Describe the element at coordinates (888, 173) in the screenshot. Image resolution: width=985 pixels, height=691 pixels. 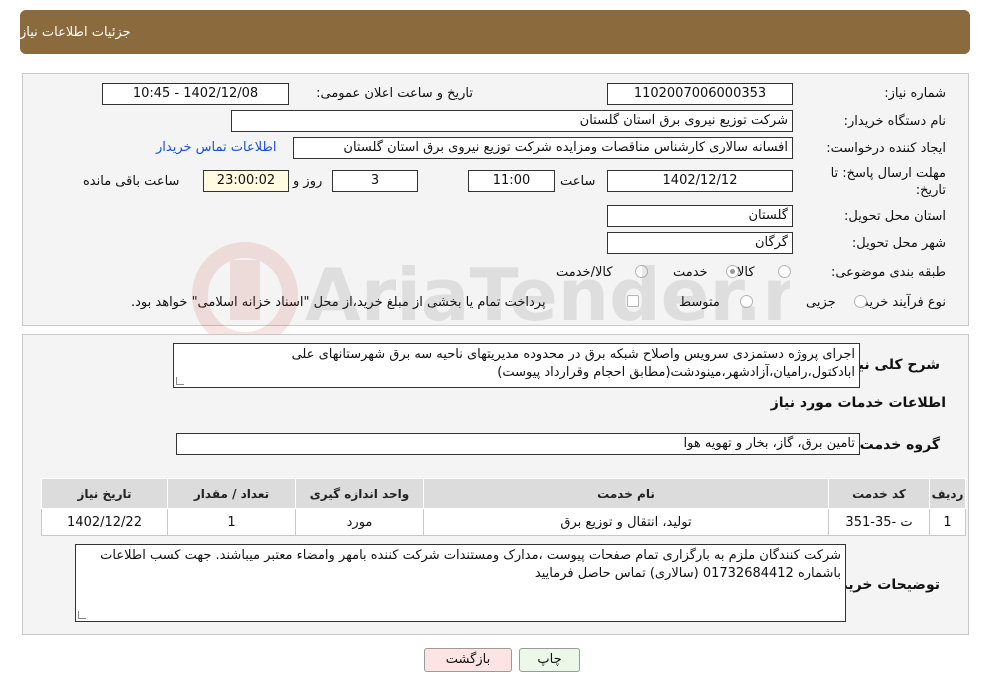
I see `deadline-label: مهلت ارسال پاسخ: تا` at that location.